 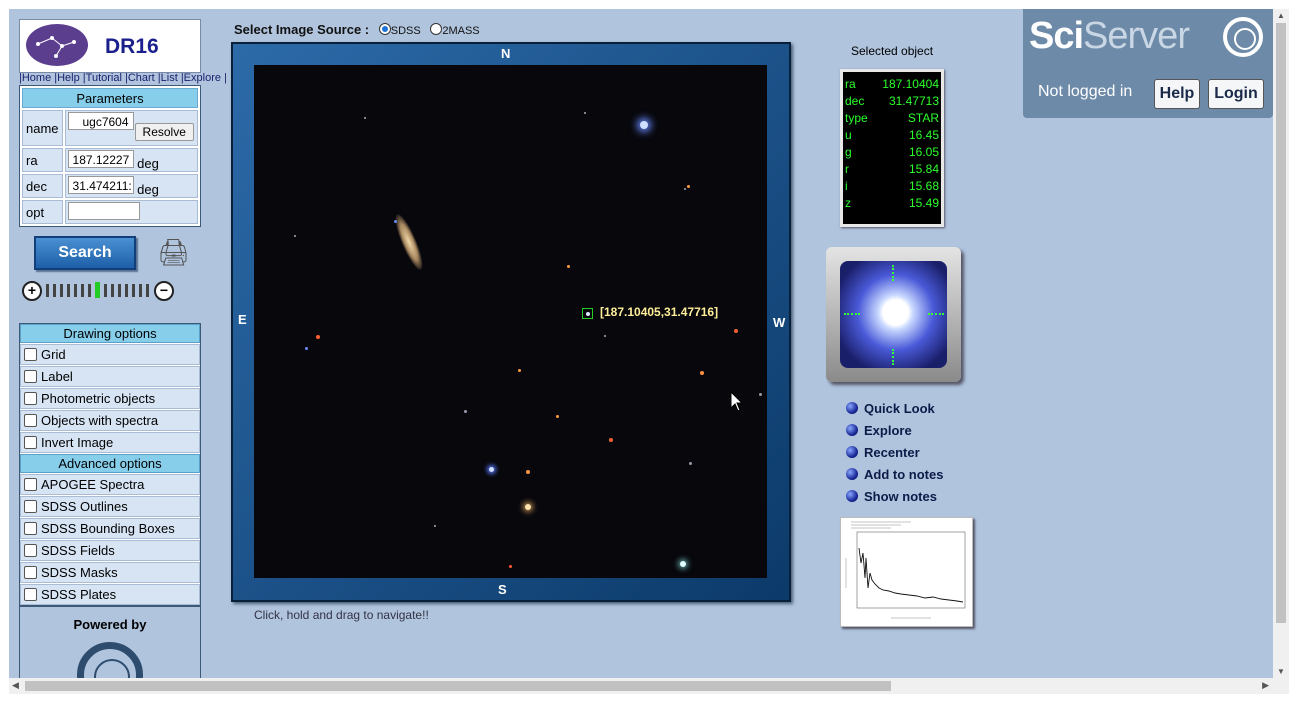 What do you see at coordinates (148, 189) in the screenshot?
I see `dec-unit: deg` at bounding box center [148, 189].